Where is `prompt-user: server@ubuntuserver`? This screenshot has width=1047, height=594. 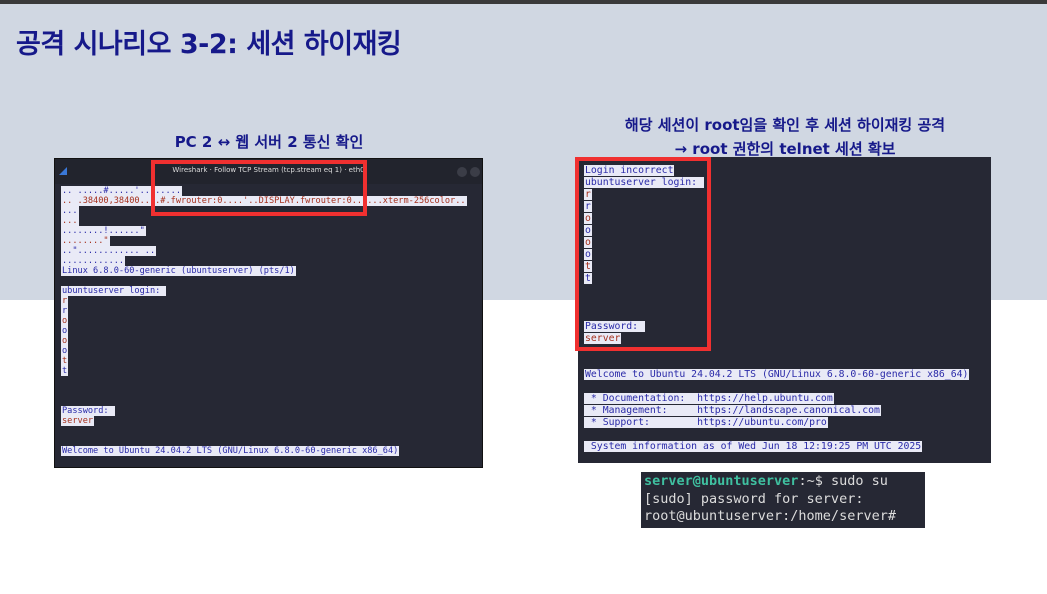 prompt-user: server@ubuntuserver is located at coordinates (721, 481).